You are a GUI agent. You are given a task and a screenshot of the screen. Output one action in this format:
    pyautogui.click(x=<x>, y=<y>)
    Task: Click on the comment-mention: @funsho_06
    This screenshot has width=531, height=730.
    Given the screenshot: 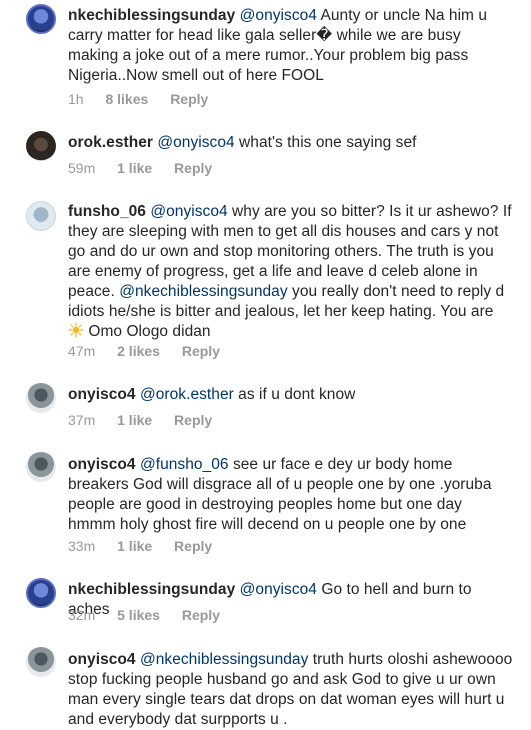 What is the action you would take?
    pyautogui.click(x=184, y=464)
    